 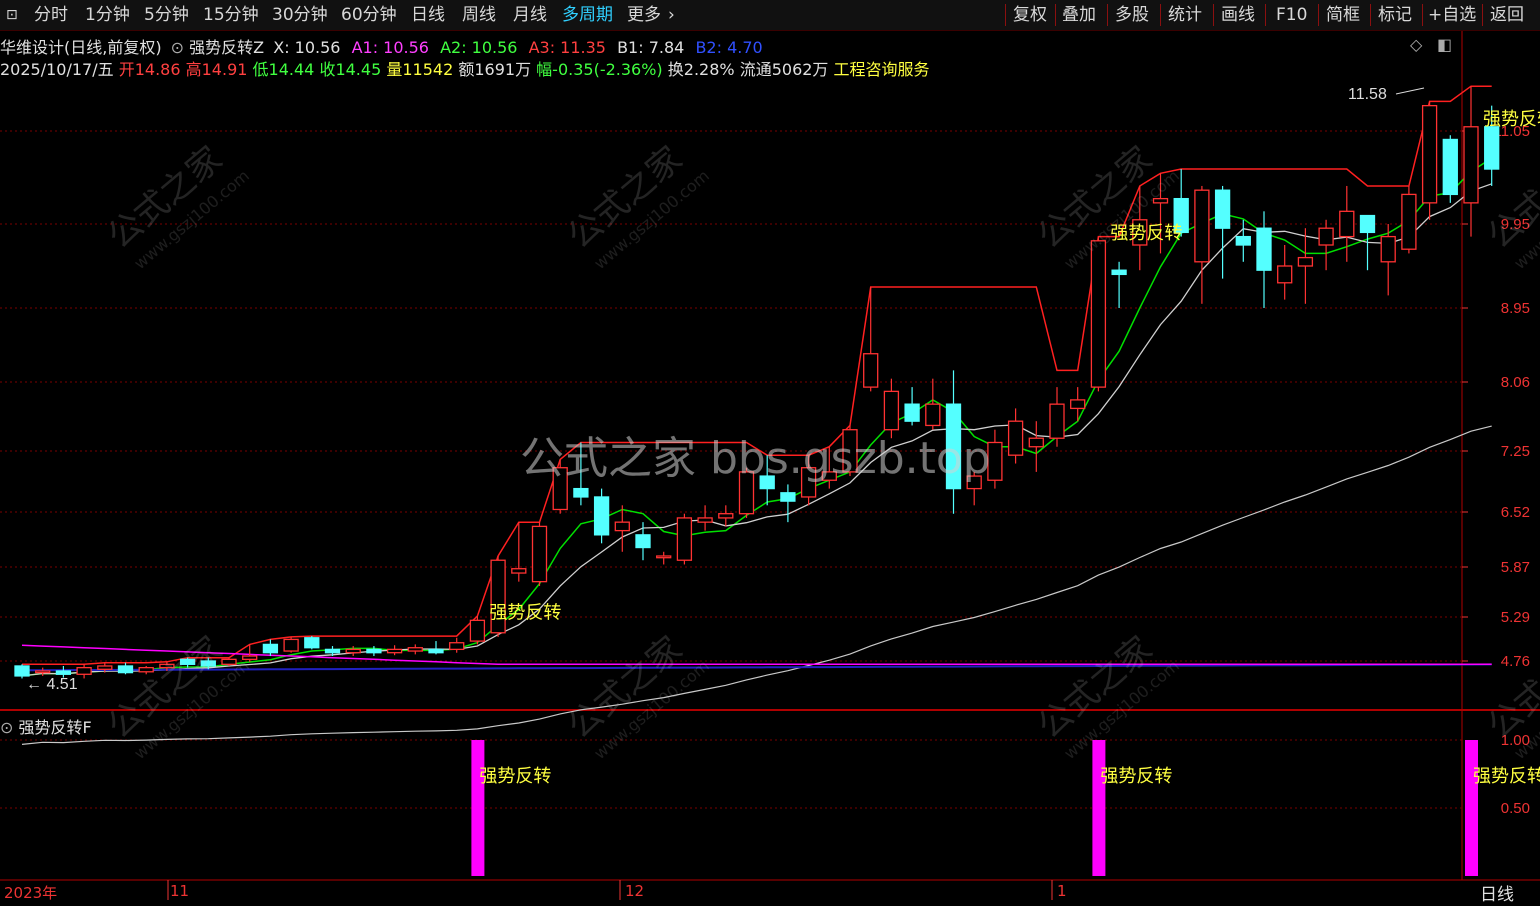 What do you see at coordinates (651, 47) in the screenshot?
I see `value-b1: B1: 7.84` at bounding box center [651, 47].